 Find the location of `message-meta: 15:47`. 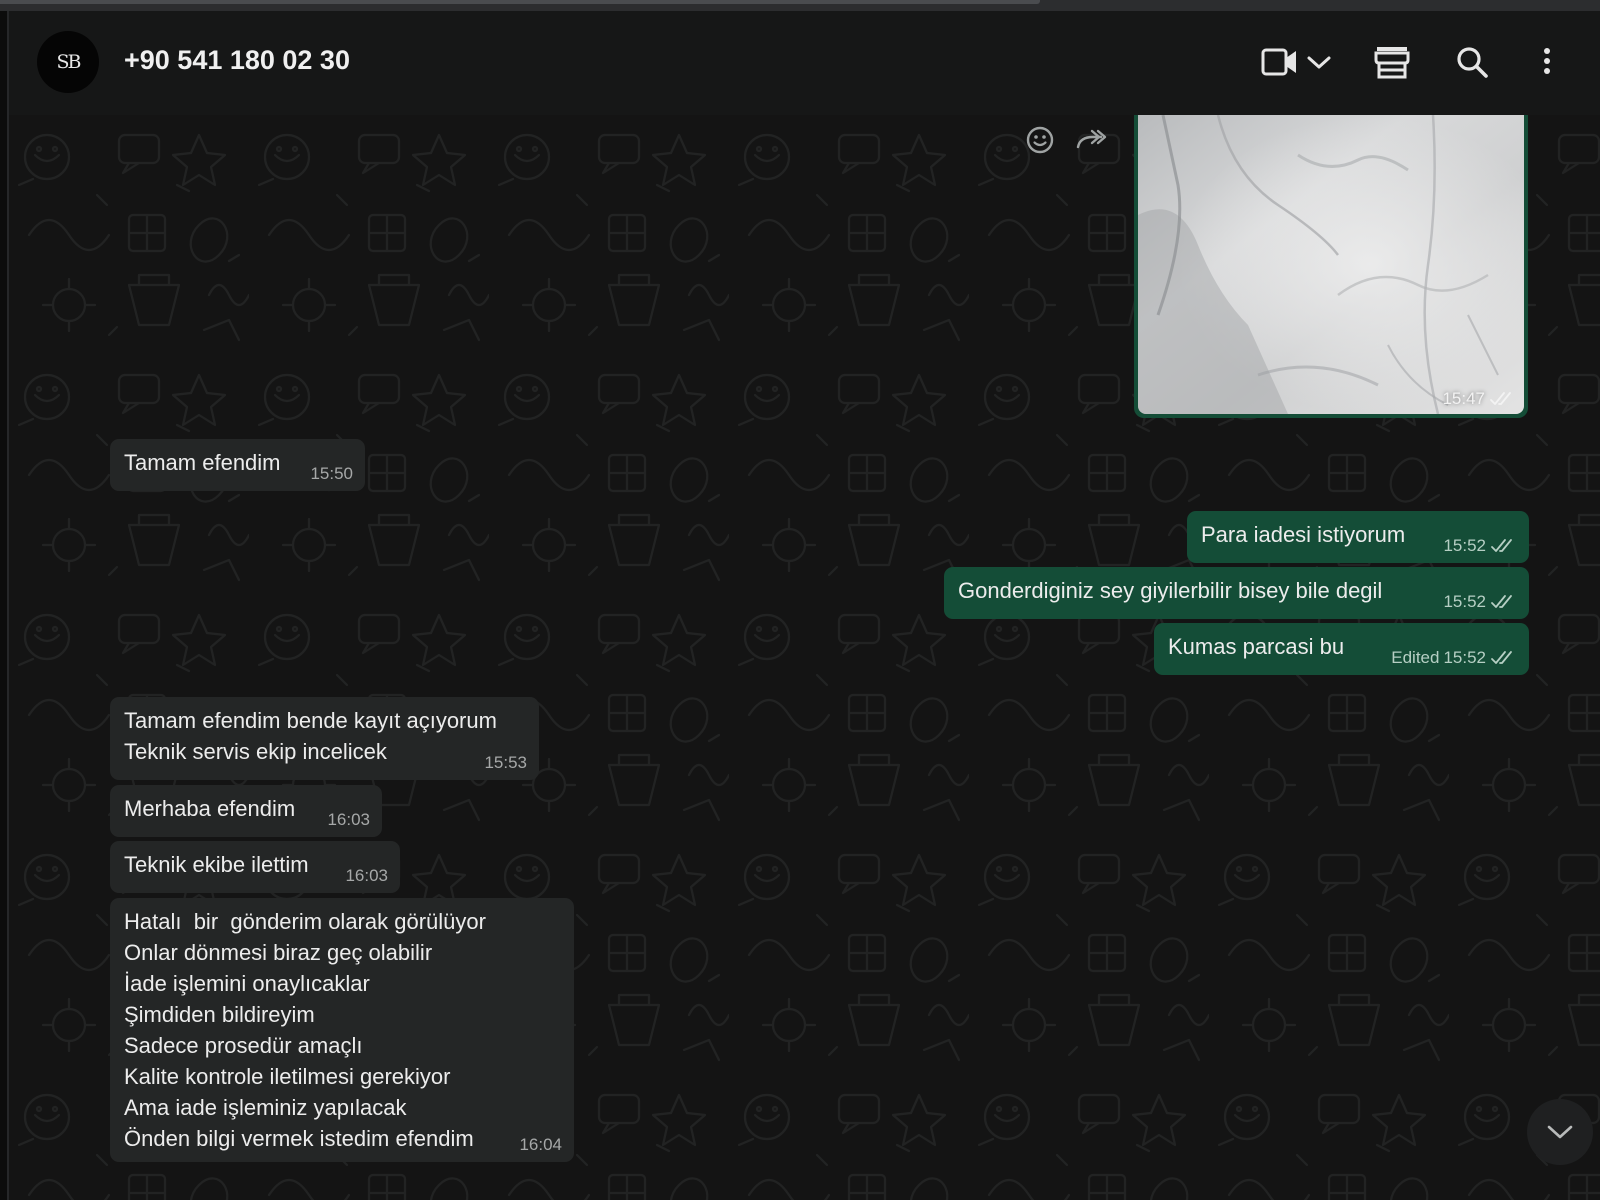

message-meta: 15:47 is located at coordinates (1479, 399).